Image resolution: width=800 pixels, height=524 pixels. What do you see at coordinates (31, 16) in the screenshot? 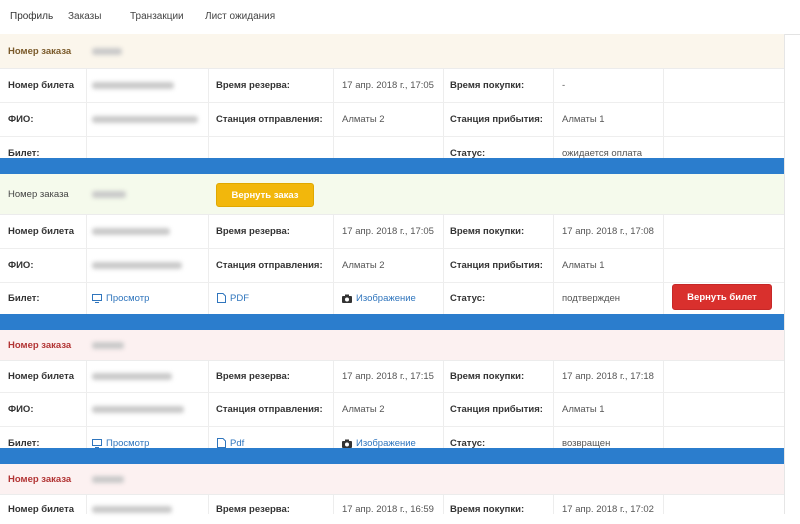
I see `tab-profile: Профиль` at bounding box center [31, 16].